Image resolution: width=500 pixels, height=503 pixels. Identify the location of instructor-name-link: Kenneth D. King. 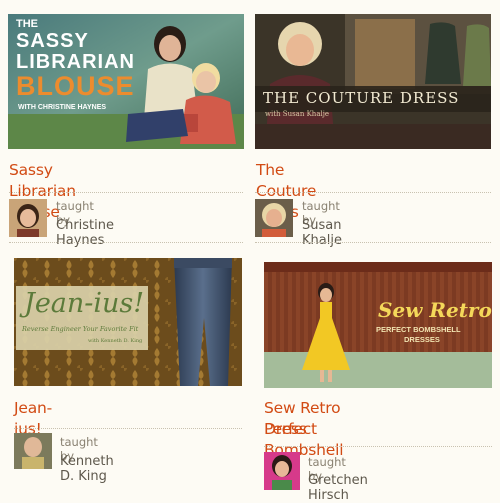
(87, 469).